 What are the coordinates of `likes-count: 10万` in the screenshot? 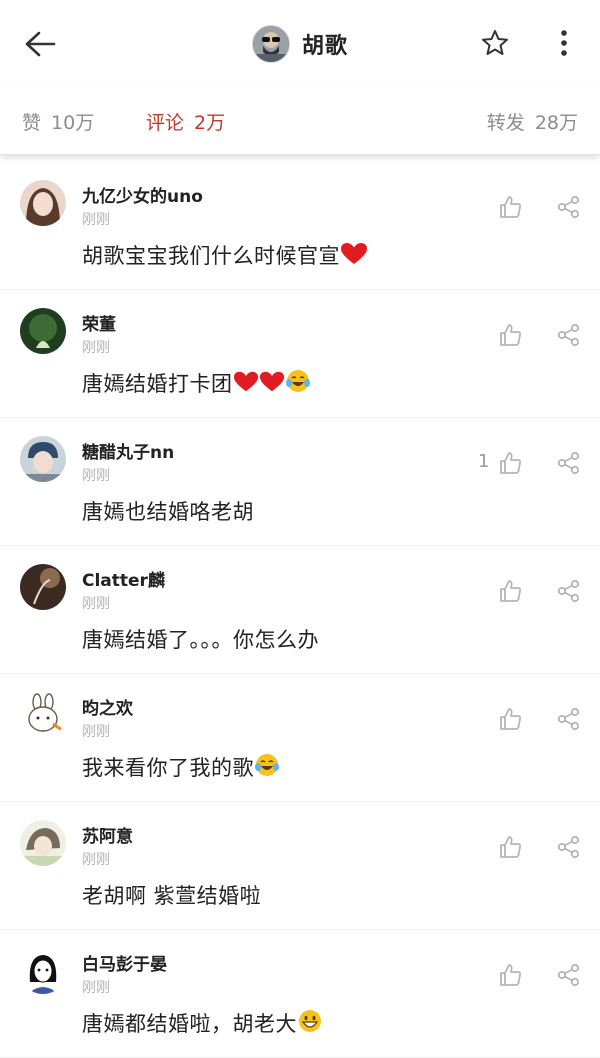 It's located at (73, 123).